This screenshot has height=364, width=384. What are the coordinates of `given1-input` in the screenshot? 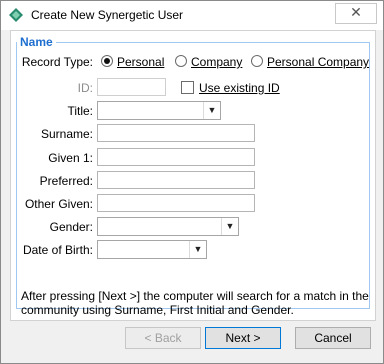 It's located at (176, 157).